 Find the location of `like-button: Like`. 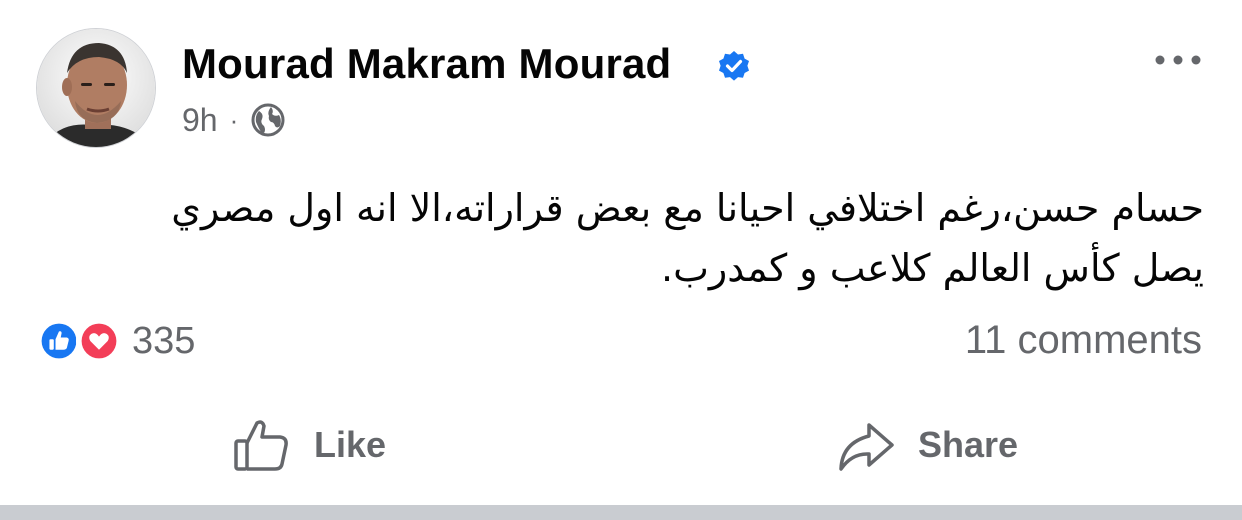

like-button: Like is located at coordinates (309, 445).